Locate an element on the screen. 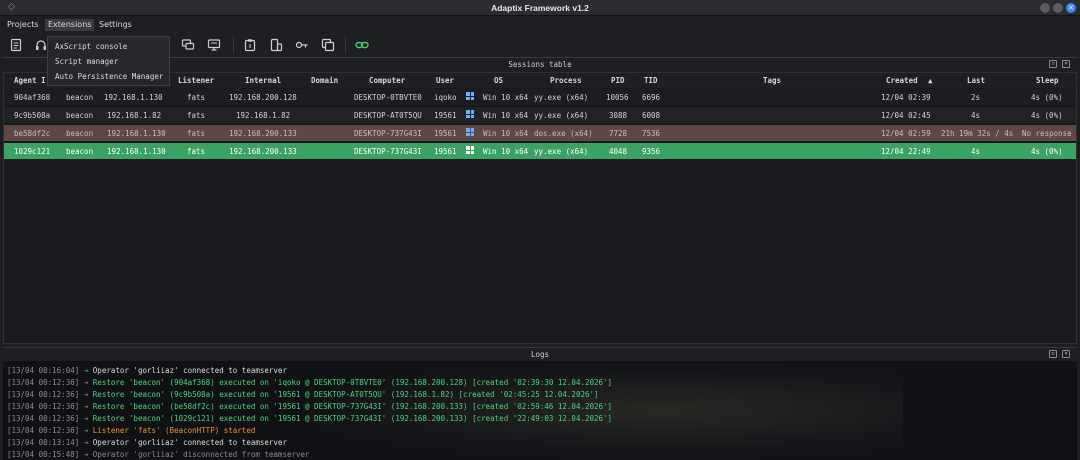 The width and height of the screenshot is (1080, 460). menu-item-axscript-console: AxScript console is located at coordinates (108, 46).